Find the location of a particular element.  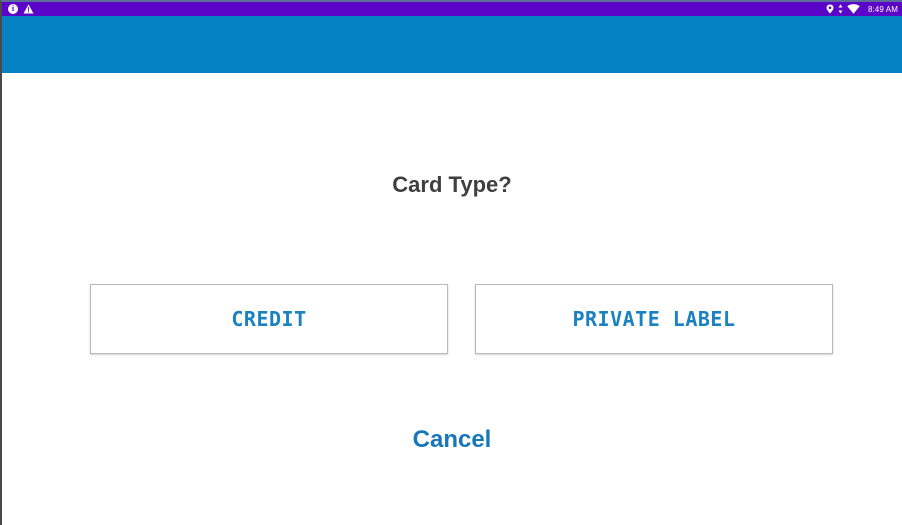

info-icon: i is located at coordinates (13, 9).